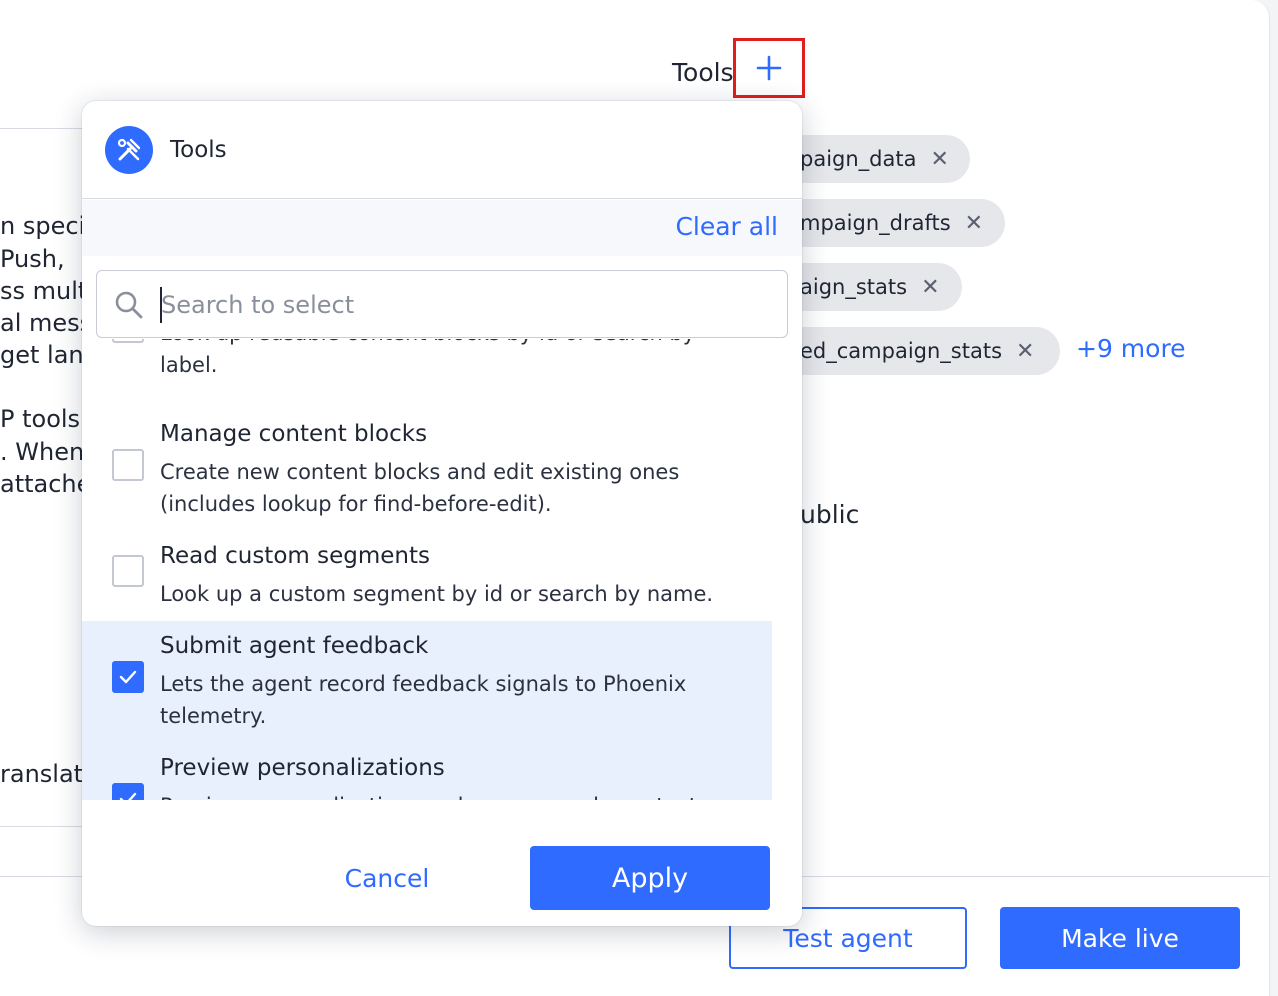 Image resolution: width=1278 pixels, height=996 pixels. Describe the element at coordinates (901, 351) in the screenshot. I see `tool-chip-label: ed_campaign_stats` at that location.